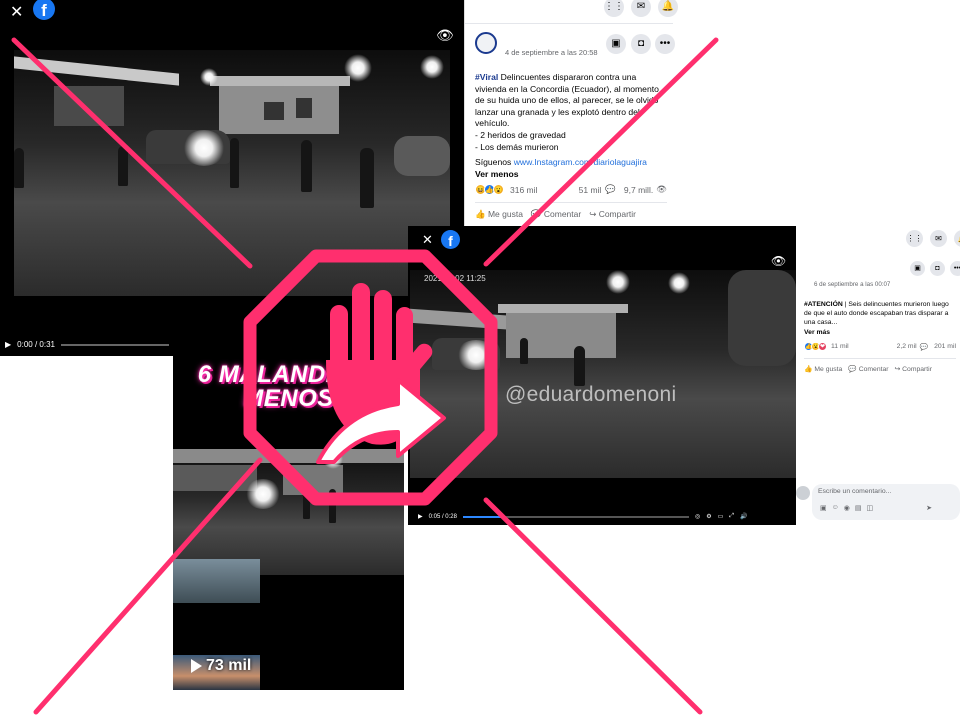 The image size is (960, 720). I want to click on comment-tools: ▣ ☺ ◉ ▤ ◫ ➤, so click(876, 508).